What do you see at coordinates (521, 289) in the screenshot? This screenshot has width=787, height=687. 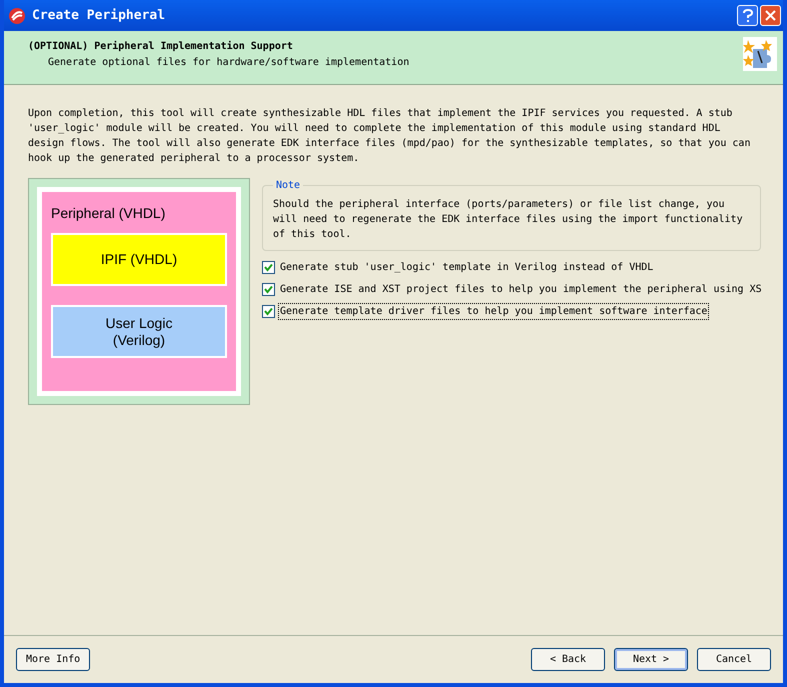 I see `checkbox-label: Generate ISE and XST project files to help you implement the peripheral using XS` at bounding box center [521, 289].